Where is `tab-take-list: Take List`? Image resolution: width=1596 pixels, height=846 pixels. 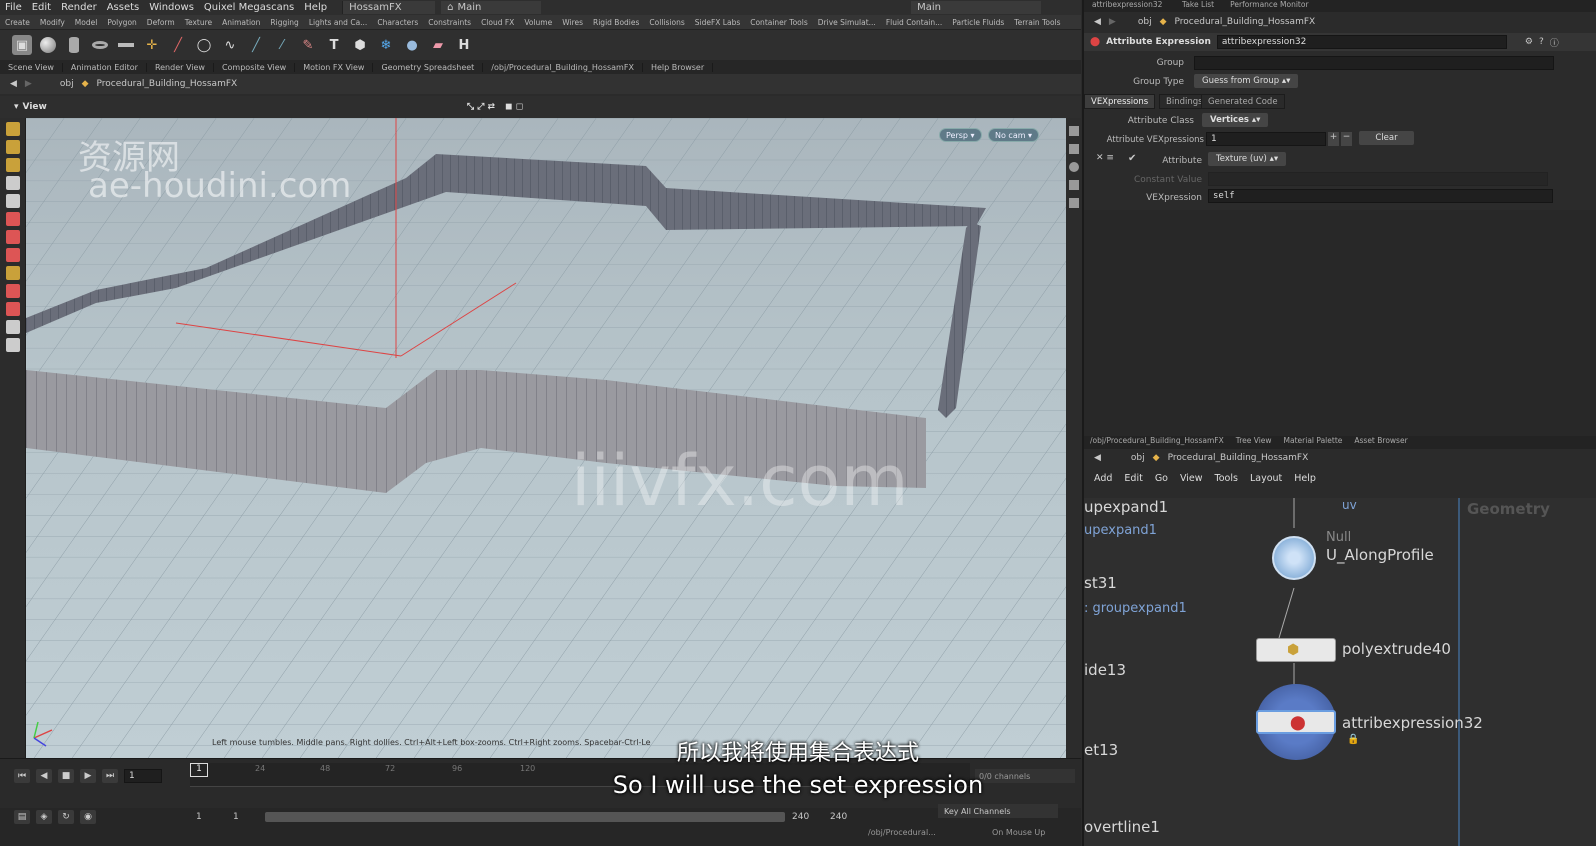
tab-take-list: Take List is located at coordinates (1198, 6).